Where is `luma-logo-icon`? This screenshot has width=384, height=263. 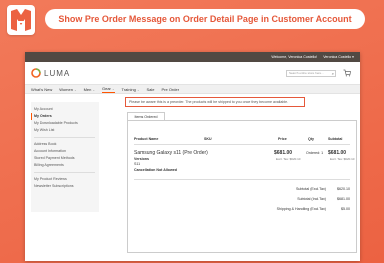 luma-logo-icon is located at coordinates (36, 73).